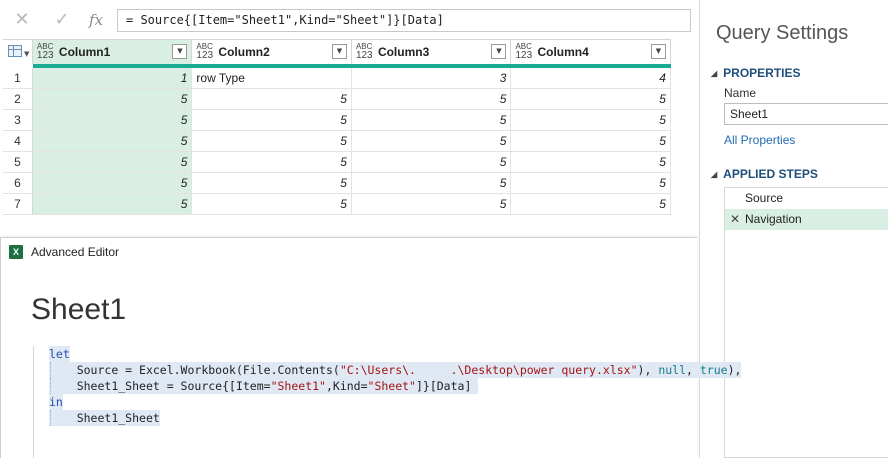 The image size is (888, 458). I want to click on table-row: 1 1 row Type 3 4, so click(337, 78).